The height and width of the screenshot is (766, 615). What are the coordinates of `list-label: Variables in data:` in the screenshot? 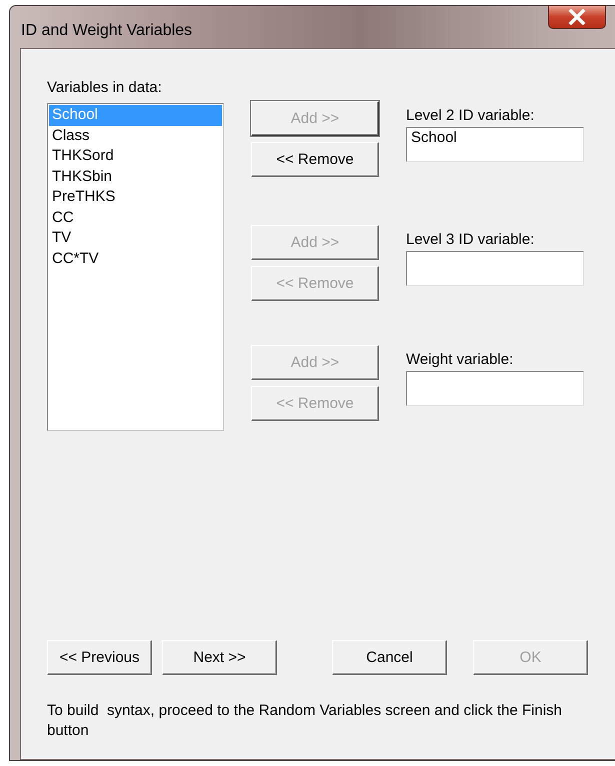 It's located at (105, 87).